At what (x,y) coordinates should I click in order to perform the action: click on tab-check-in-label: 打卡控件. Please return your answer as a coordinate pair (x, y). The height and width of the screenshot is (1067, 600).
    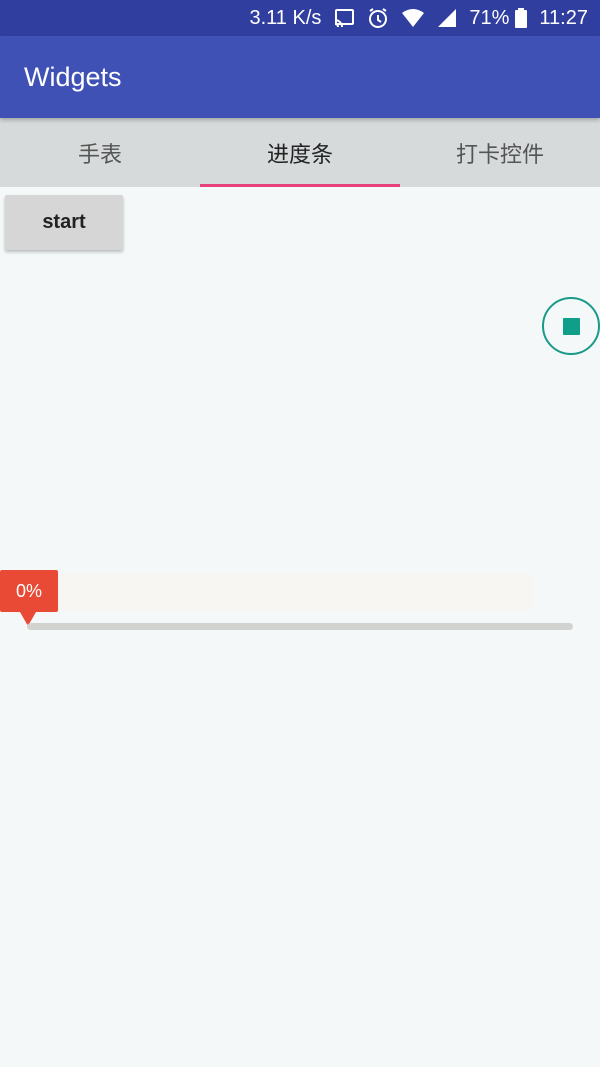
    Looking at the image, I should click on (499, 155).